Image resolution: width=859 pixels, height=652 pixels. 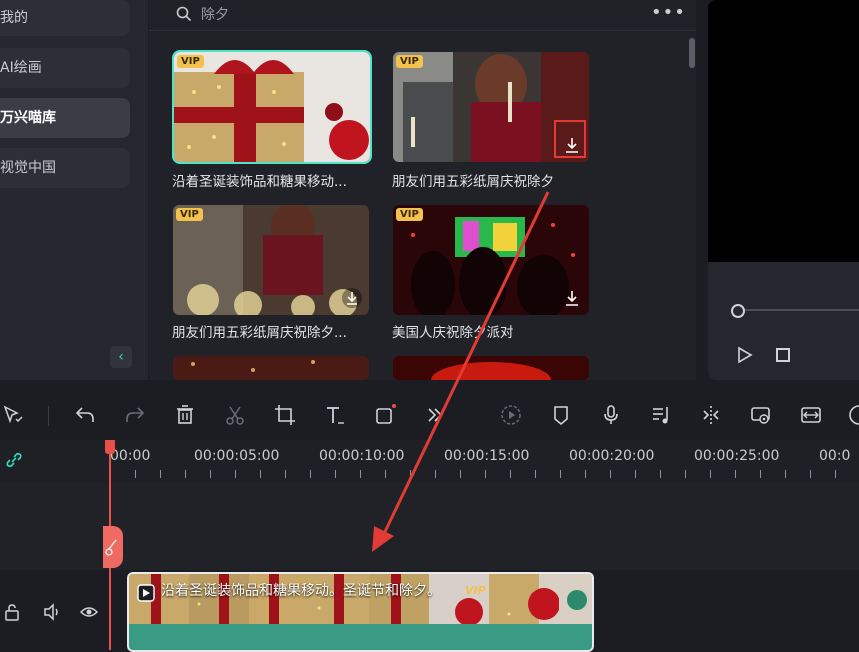 What do you see at coordinates (285, 415) in the screenshot?
I see `crop-icon` at bounding box center [285, 415].